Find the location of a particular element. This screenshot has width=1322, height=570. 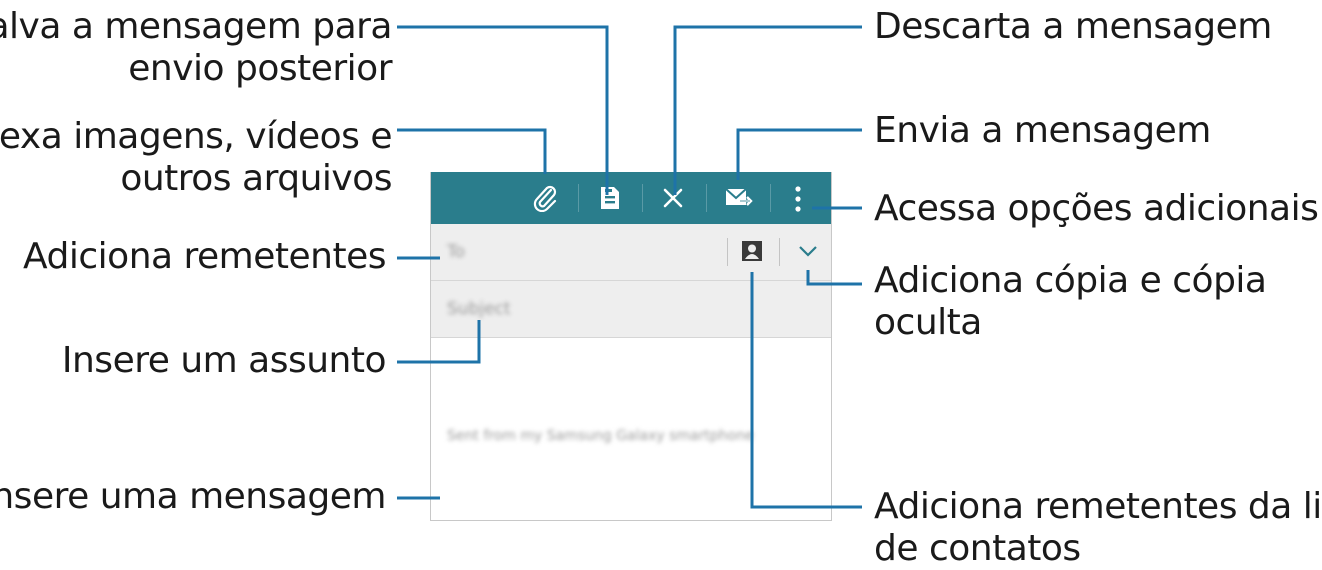

callout-line-contacts is located at coordinates (806, 390).